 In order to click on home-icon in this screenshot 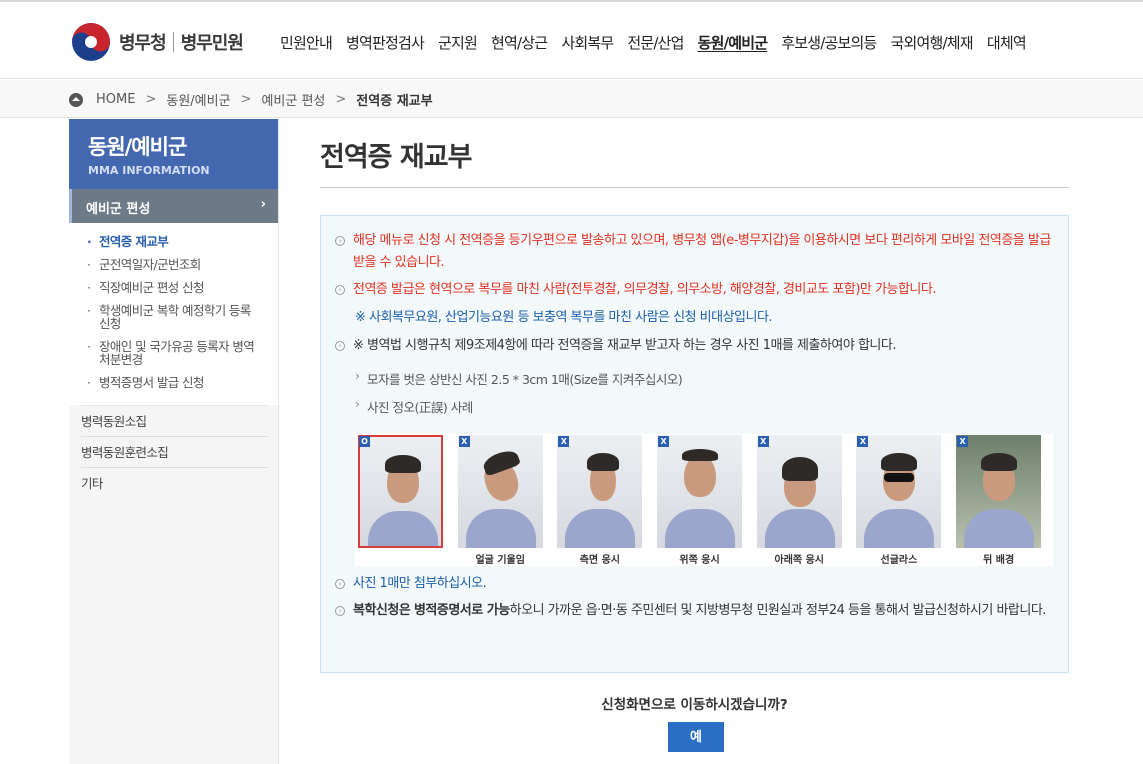, I will do `click(76, 99)`.